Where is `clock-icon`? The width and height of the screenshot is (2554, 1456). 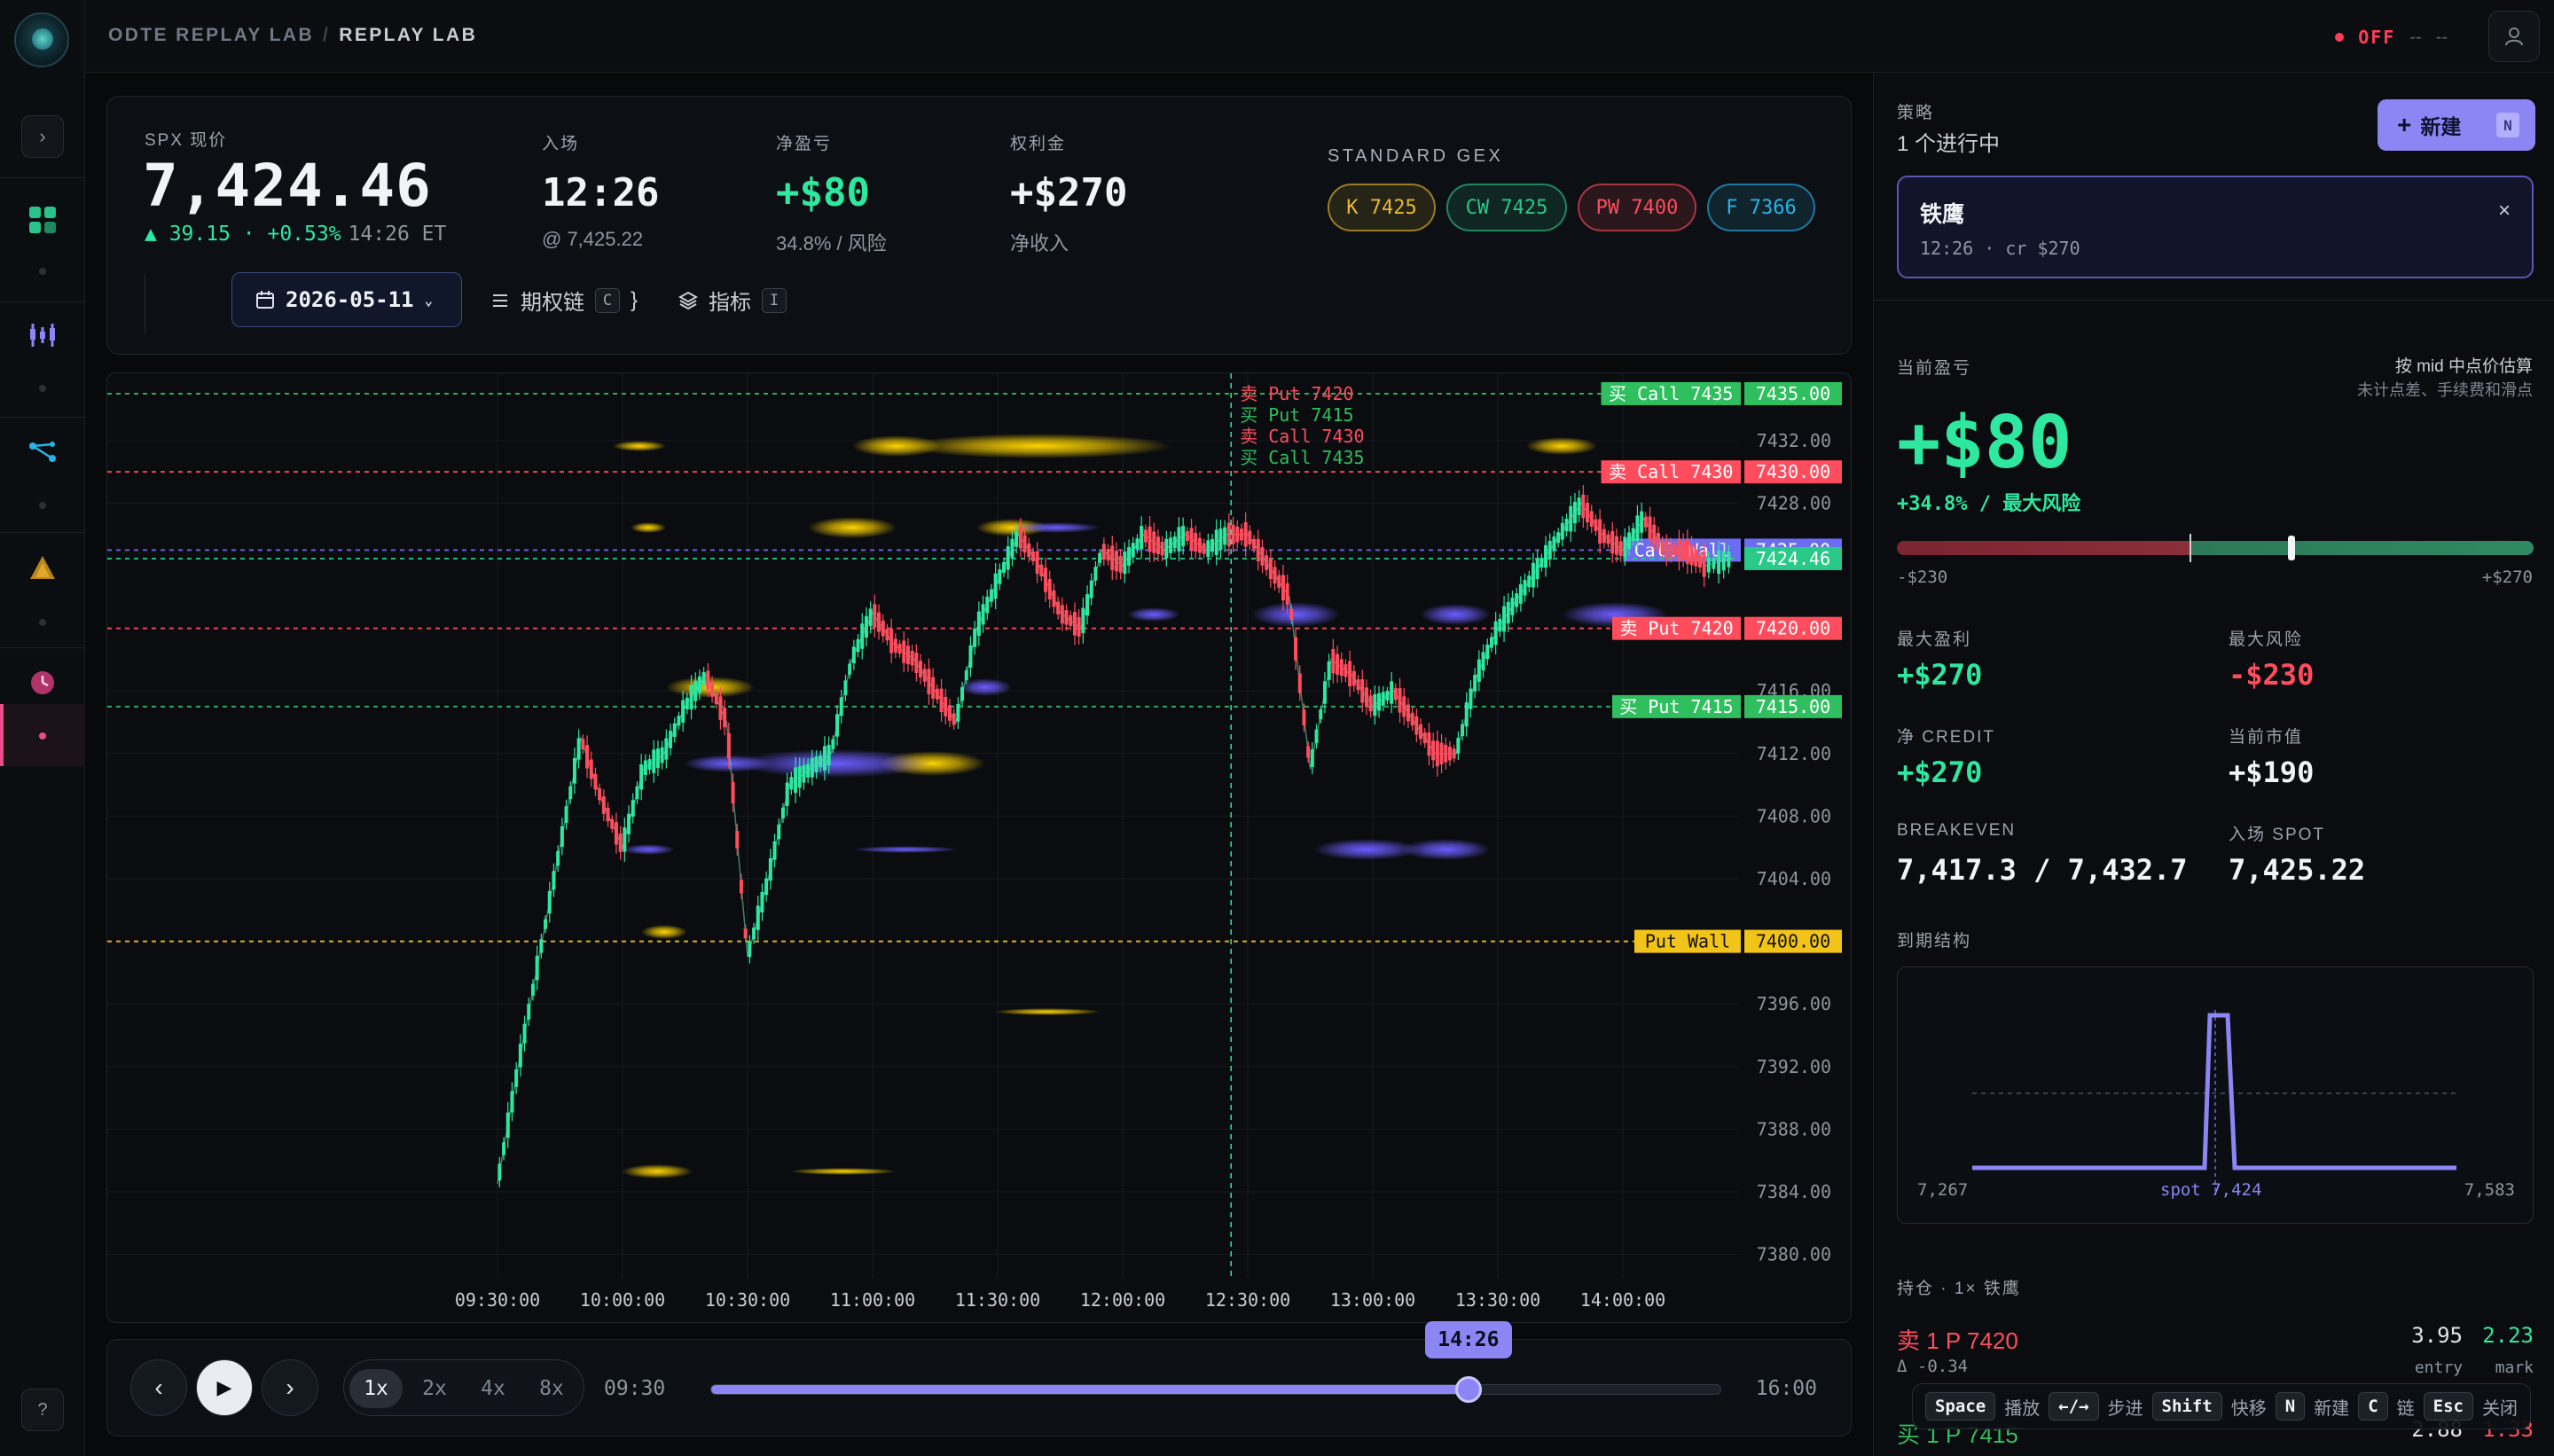 clock-icon is located at coordinates (42, 682).